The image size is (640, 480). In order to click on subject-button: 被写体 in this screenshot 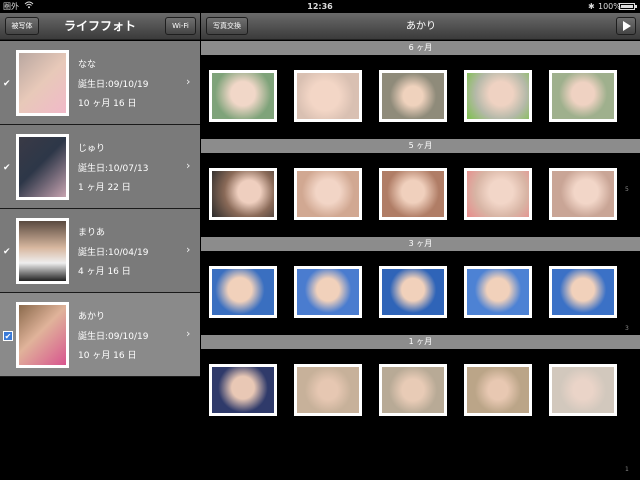, I will do `click(22, 26)`.